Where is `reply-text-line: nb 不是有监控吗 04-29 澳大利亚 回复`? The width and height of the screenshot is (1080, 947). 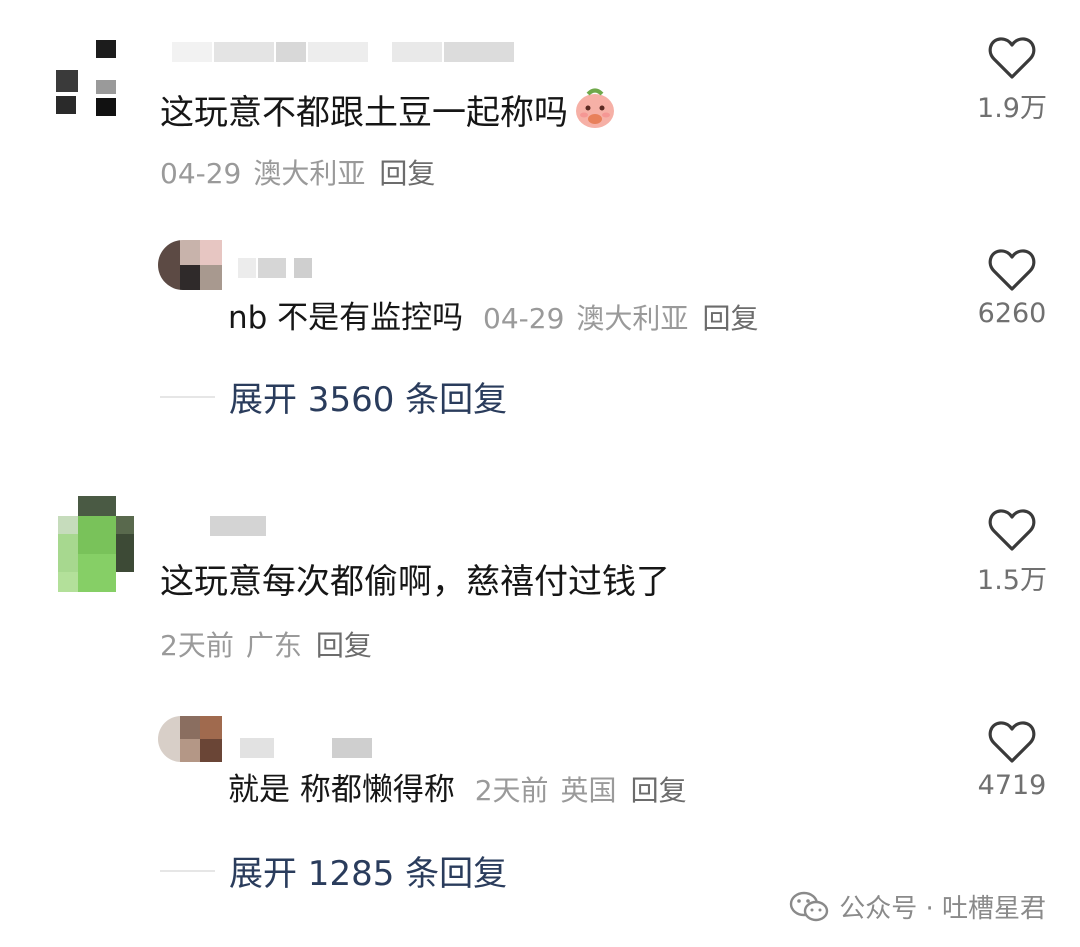
reply-text-line: nb 不是有监控吗 04-29 澳大利亚 回复 is located at coordinates (493, 318).